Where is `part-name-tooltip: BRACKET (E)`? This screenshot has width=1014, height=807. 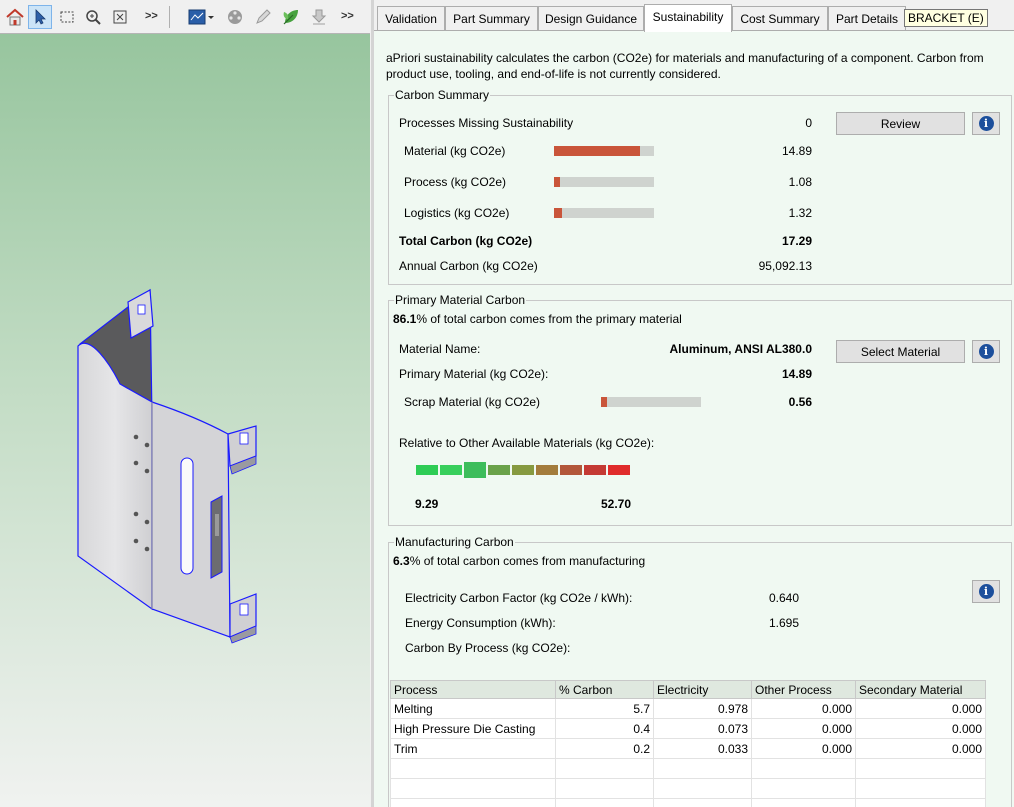 part-name-tooltip: BRACKET (E) is located at coordinates (946, 18).